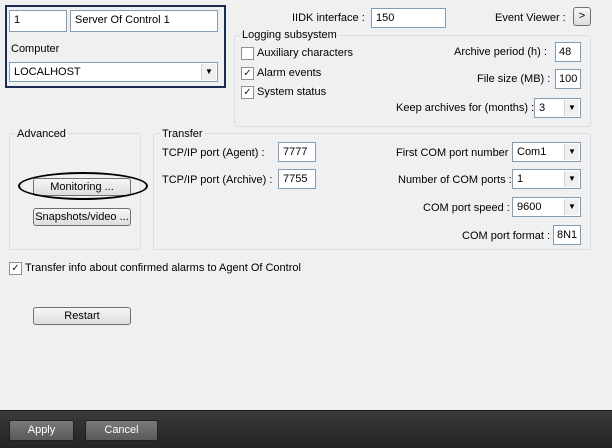 The image size is (612, 448). I want to click on restart-button: Restart, so click(82, 316).